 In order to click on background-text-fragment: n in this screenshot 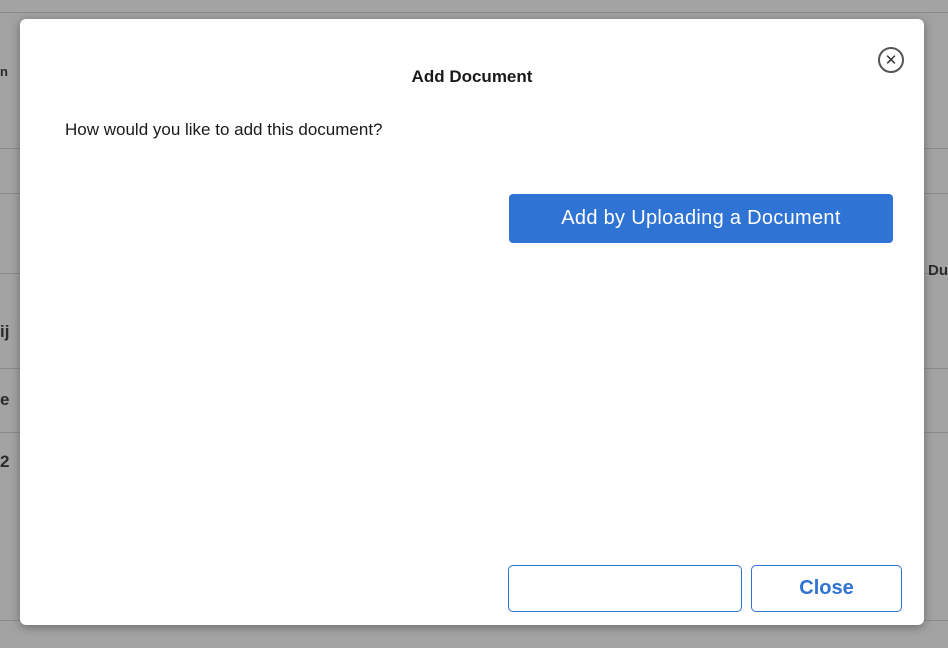, I will do `click(4, 71)`.